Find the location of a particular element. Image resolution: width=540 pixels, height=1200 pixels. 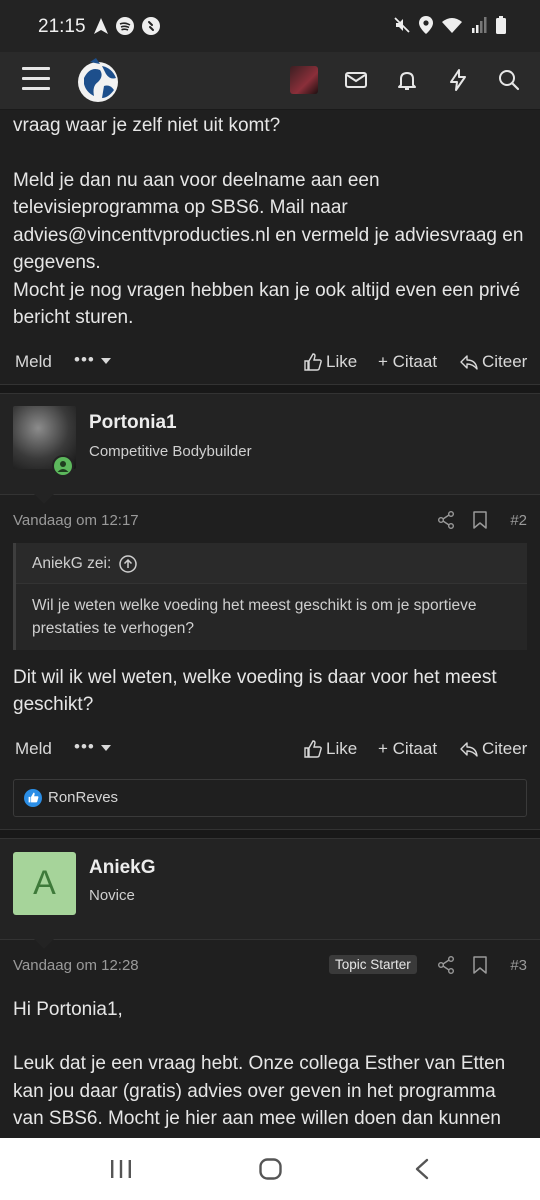

topic-starter-badge: Topic Starter is located at coordinates (373, 964).